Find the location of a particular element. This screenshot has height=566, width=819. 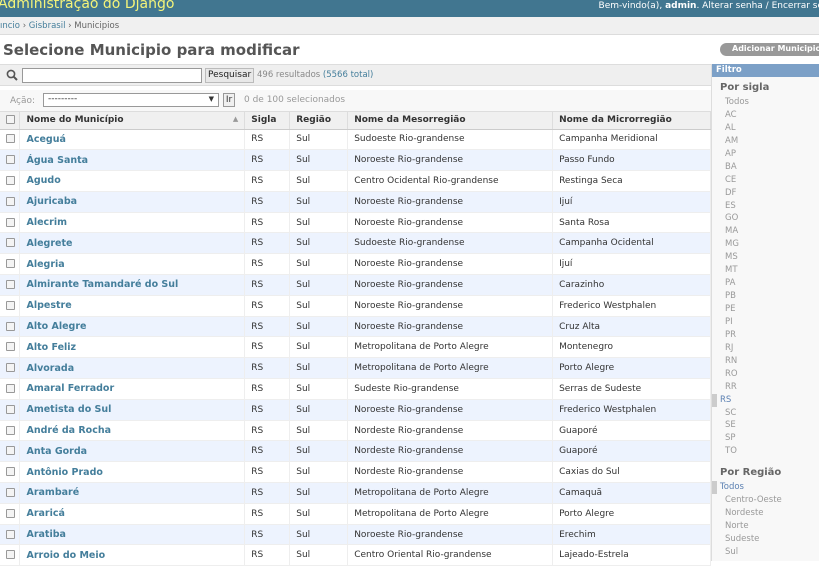

municipio-name-link: Ametista do Sul is located at coordinates (132, 410).